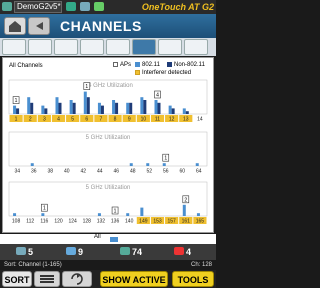 Image resolution: width=320 pixels, height=288 pixels. What do you see at coordinates (44, 120) in the screenshot?
I see `channel-tick-label: 3` at bounding box center [44, 120].